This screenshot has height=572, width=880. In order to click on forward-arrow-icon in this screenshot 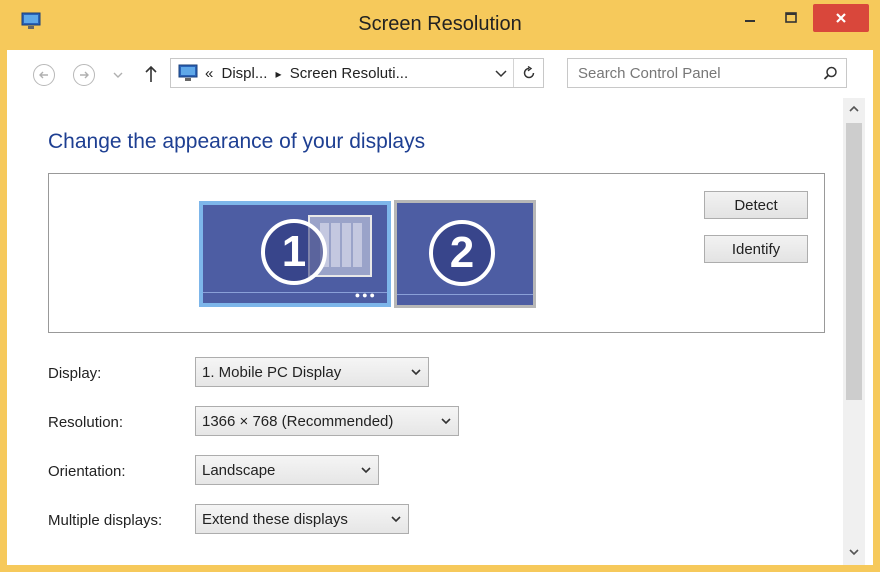, I will do `click(84, 75)`.